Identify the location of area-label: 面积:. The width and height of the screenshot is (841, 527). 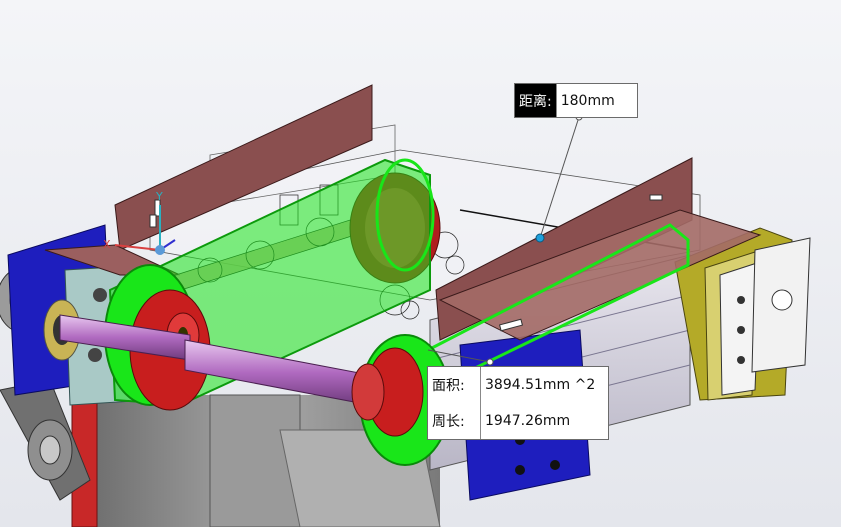
(448, 386).